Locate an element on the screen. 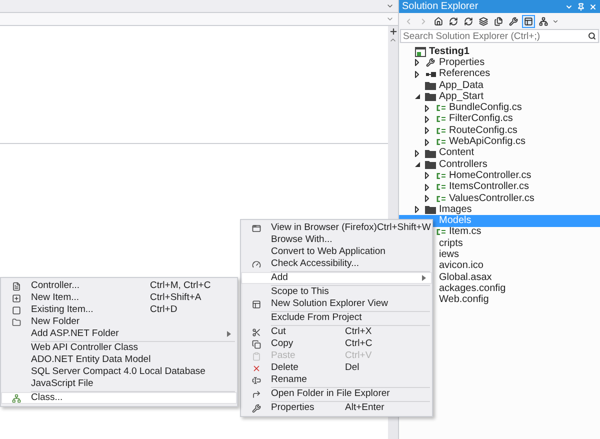  panel-title: Solution Explorer is located at coordinates (441, 7).